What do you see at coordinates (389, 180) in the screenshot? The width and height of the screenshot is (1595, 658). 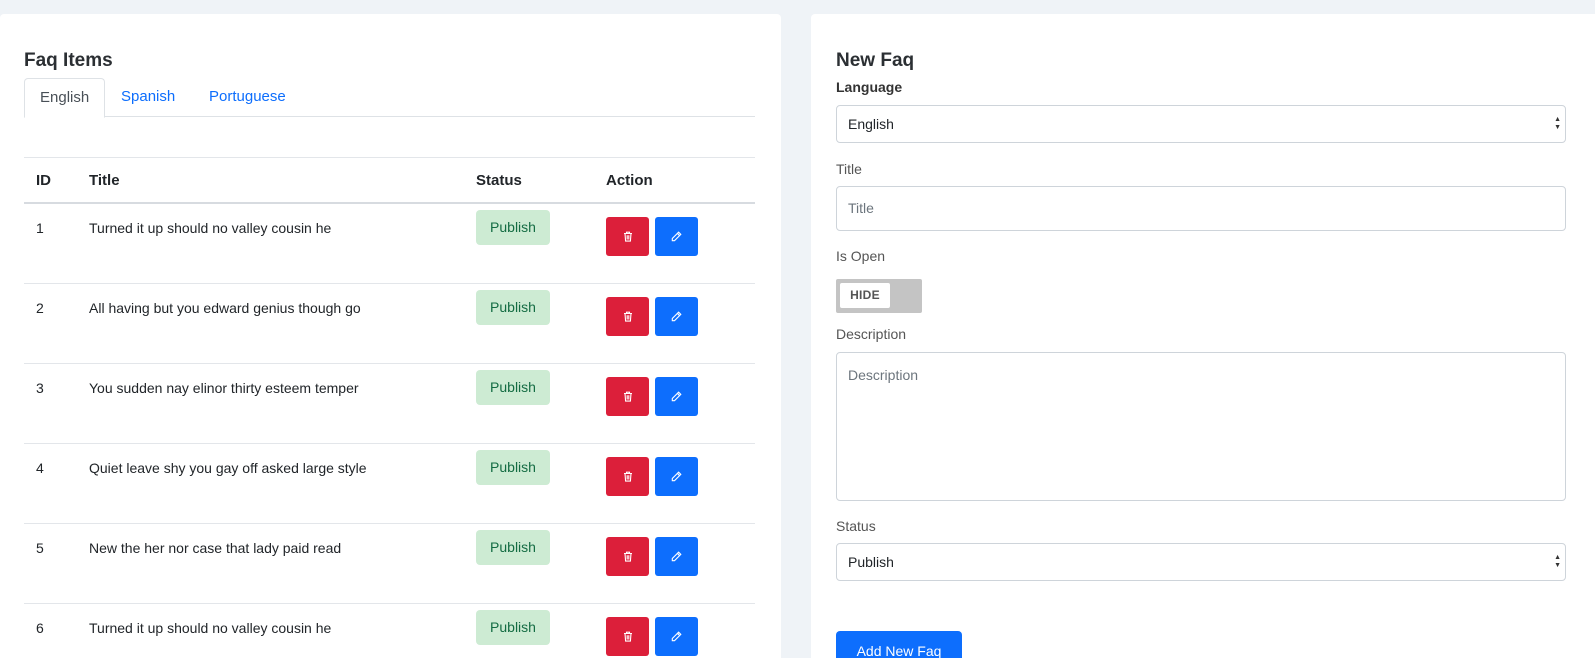 I see `table-header: ID Title Status Action` at bounding box center [389, 180].